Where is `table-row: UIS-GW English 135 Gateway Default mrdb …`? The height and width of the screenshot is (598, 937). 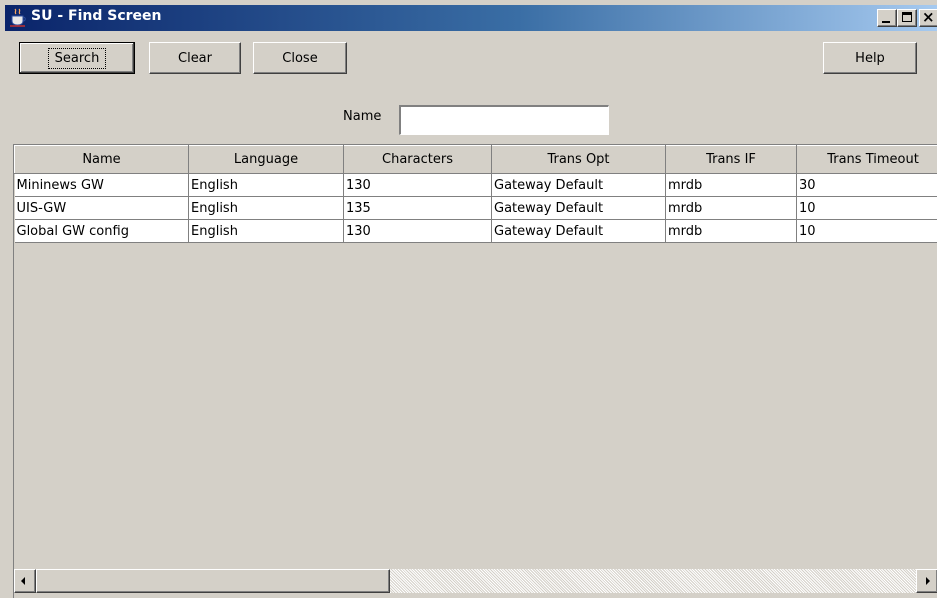 table-row: UIS-GW English 135 Gateway Default mrdb … is located at coordinates (475, 208).